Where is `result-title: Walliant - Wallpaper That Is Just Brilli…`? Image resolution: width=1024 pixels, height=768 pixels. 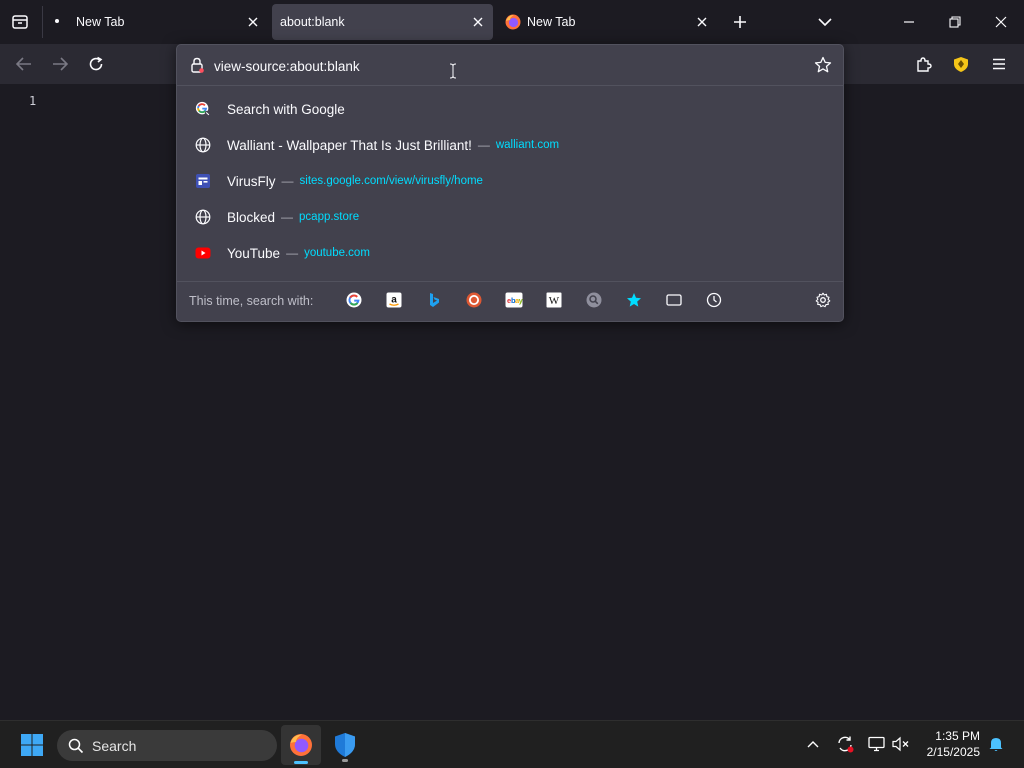
result-title: Walliant - Wallpaper That Is Just Brilli… is located at coordinates (349, 145).